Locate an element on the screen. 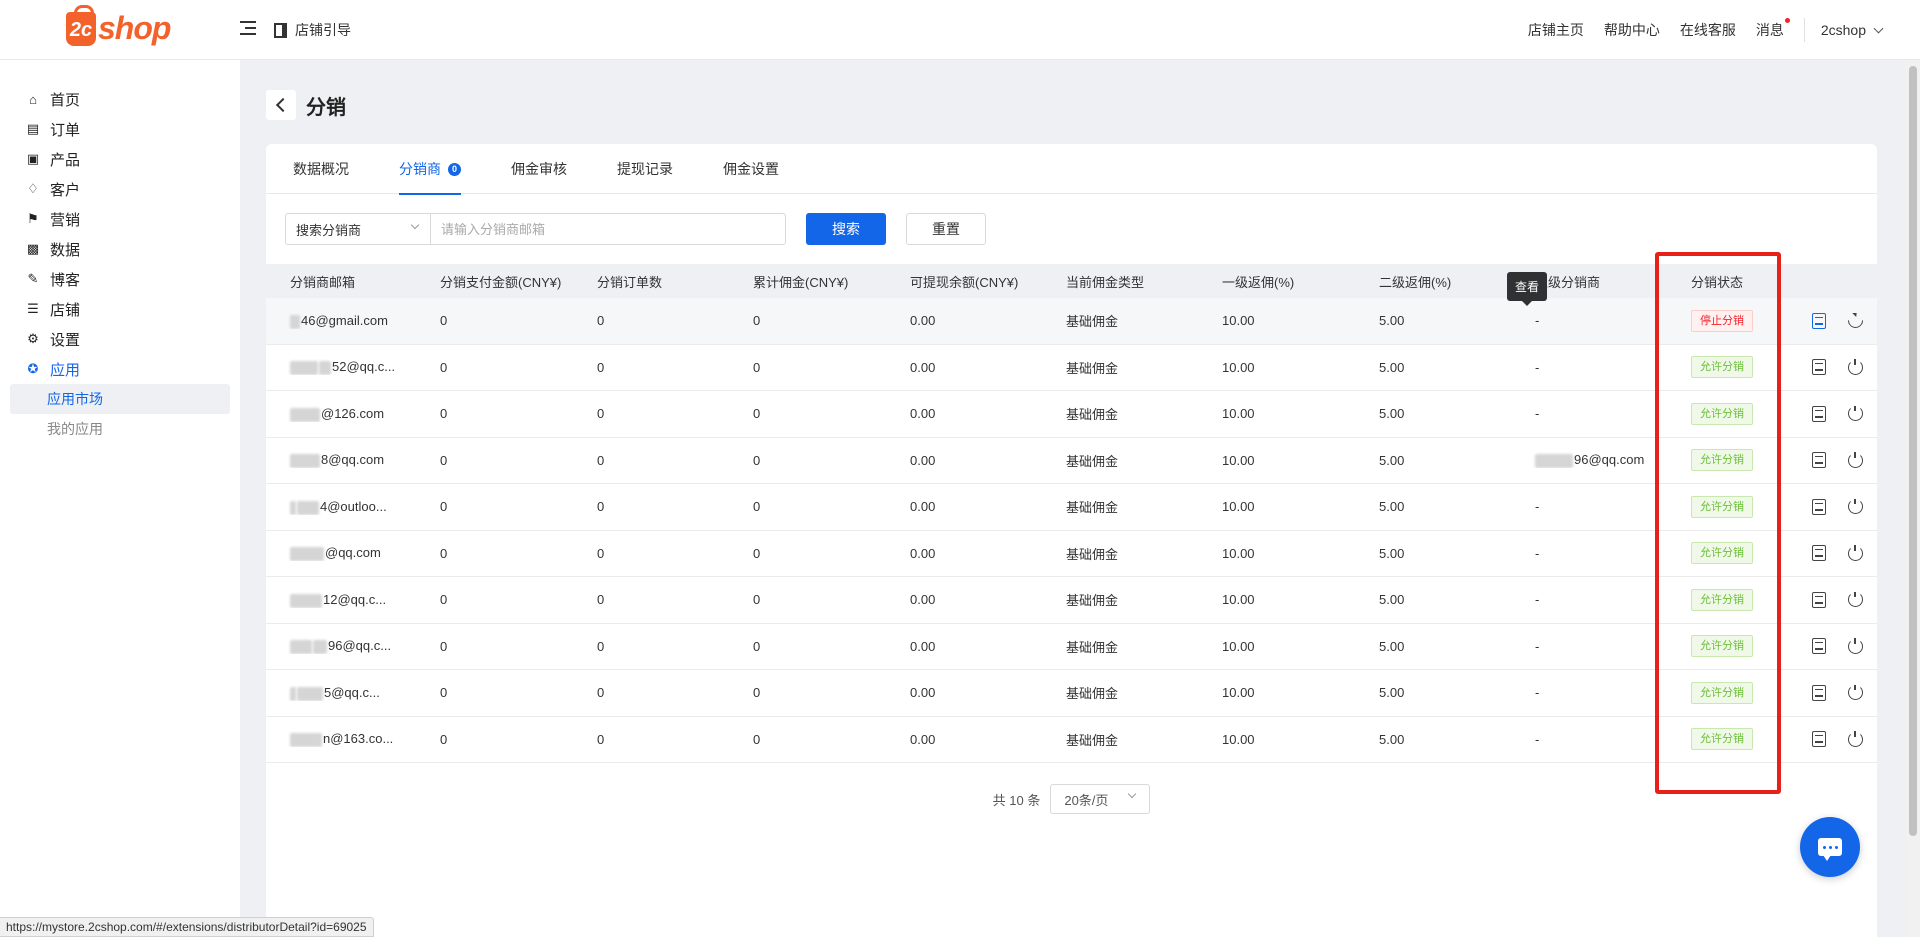  refresh-icon is located at coordinates (1855, 320).